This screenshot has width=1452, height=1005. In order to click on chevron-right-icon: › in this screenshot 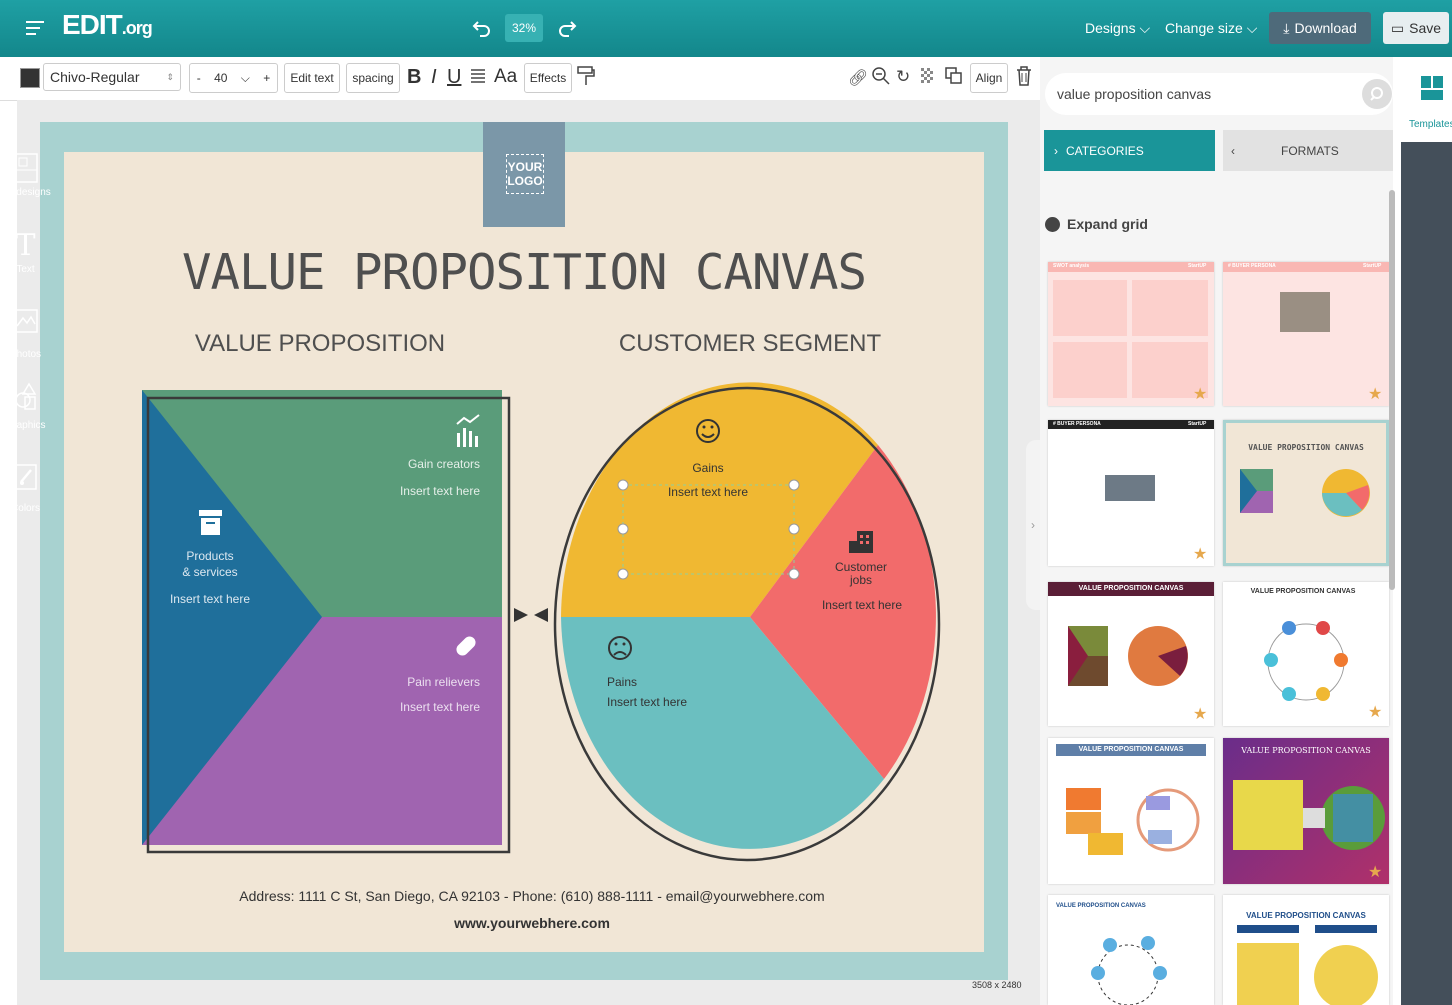, I will do `click(1056, 150)`.